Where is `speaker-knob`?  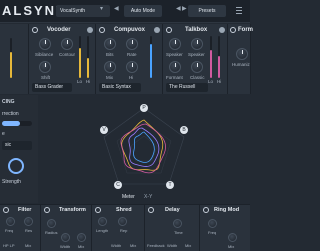 speaker-knob is located at coordinates (175, 44).